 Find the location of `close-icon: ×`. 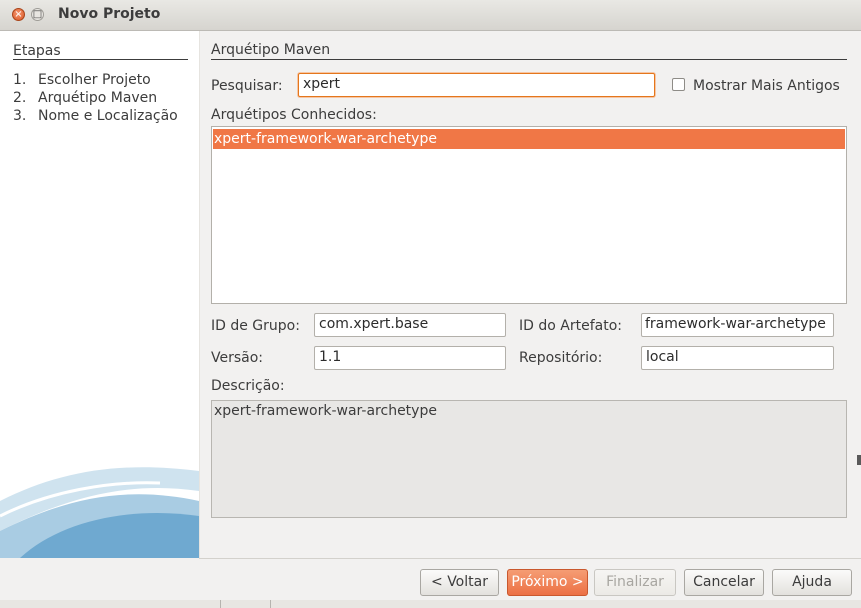

close-icon: × is located at coordinates (18, 14).